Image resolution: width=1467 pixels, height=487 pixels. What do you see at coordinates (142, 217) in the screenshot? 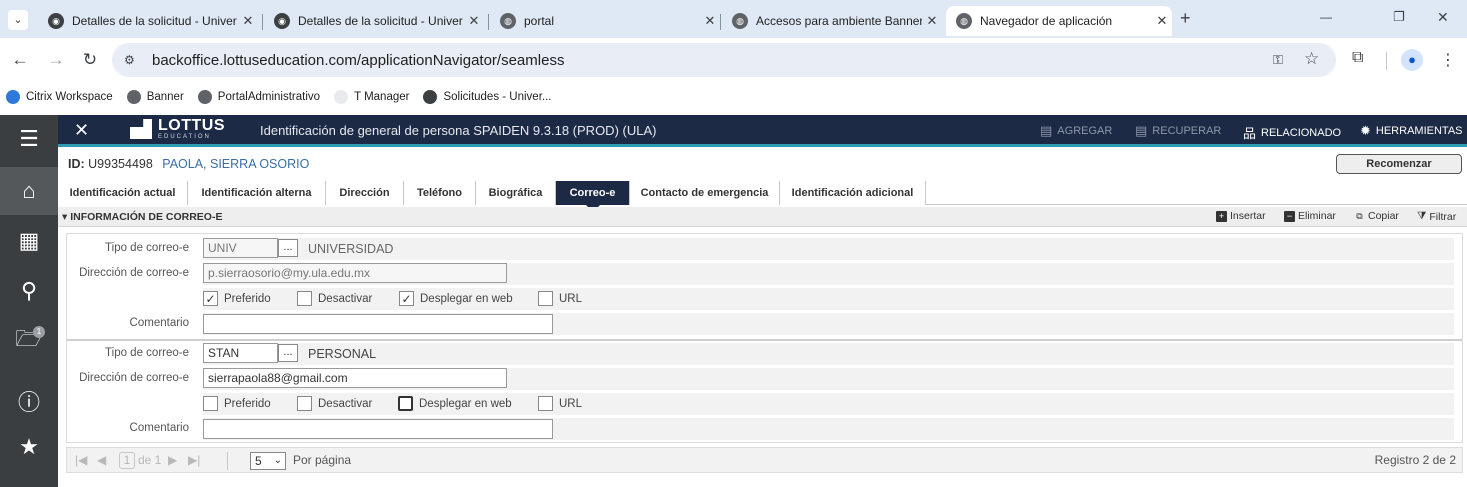
I see `section-title: ▾ INFORMACIÓN DE CORREO-E` at bounding box center [142, 217].